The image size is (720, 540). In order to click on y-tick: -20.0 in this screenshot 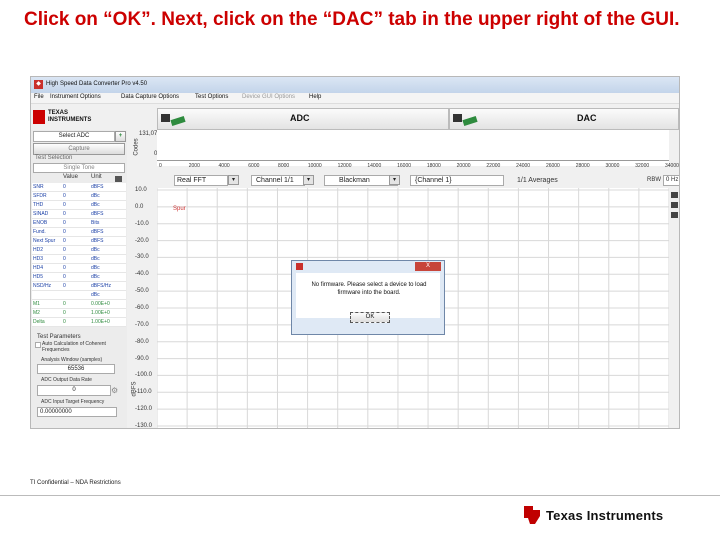, I will do `click(142, 240)`.